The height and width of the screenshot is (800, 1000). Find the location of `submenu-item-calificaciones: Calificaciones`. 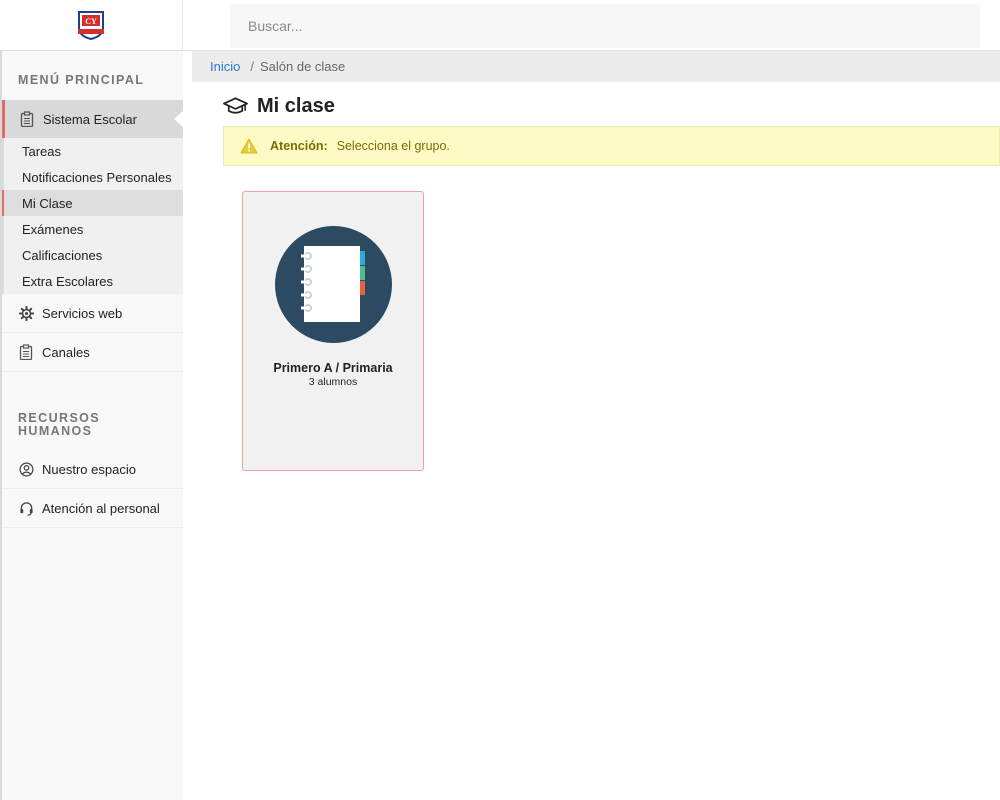

submenu-item-calificaciones: Calificaciones is located at coordinates (92, 255).